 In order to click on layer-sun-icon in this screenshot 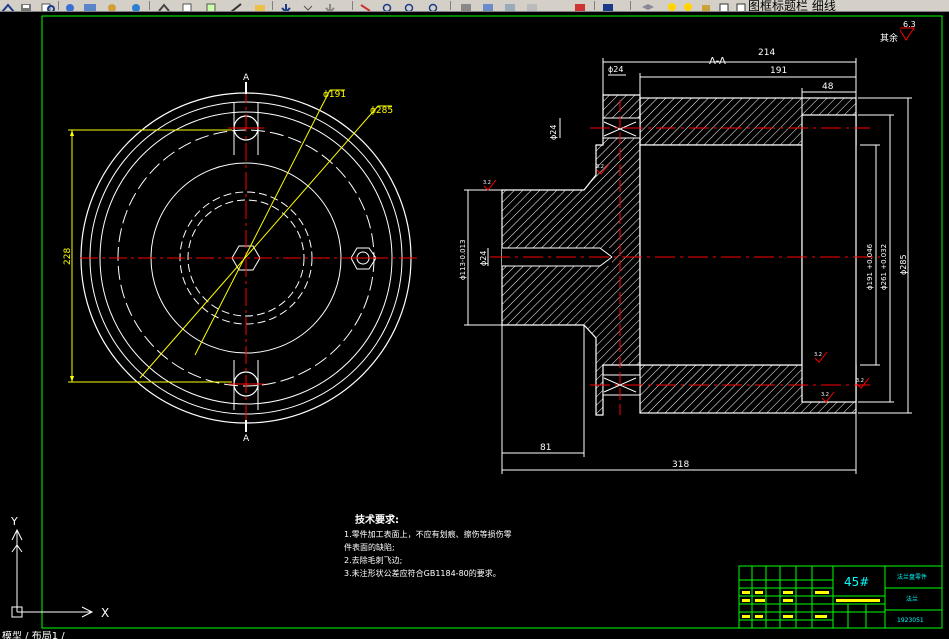, I will do `click(688, 5)`.